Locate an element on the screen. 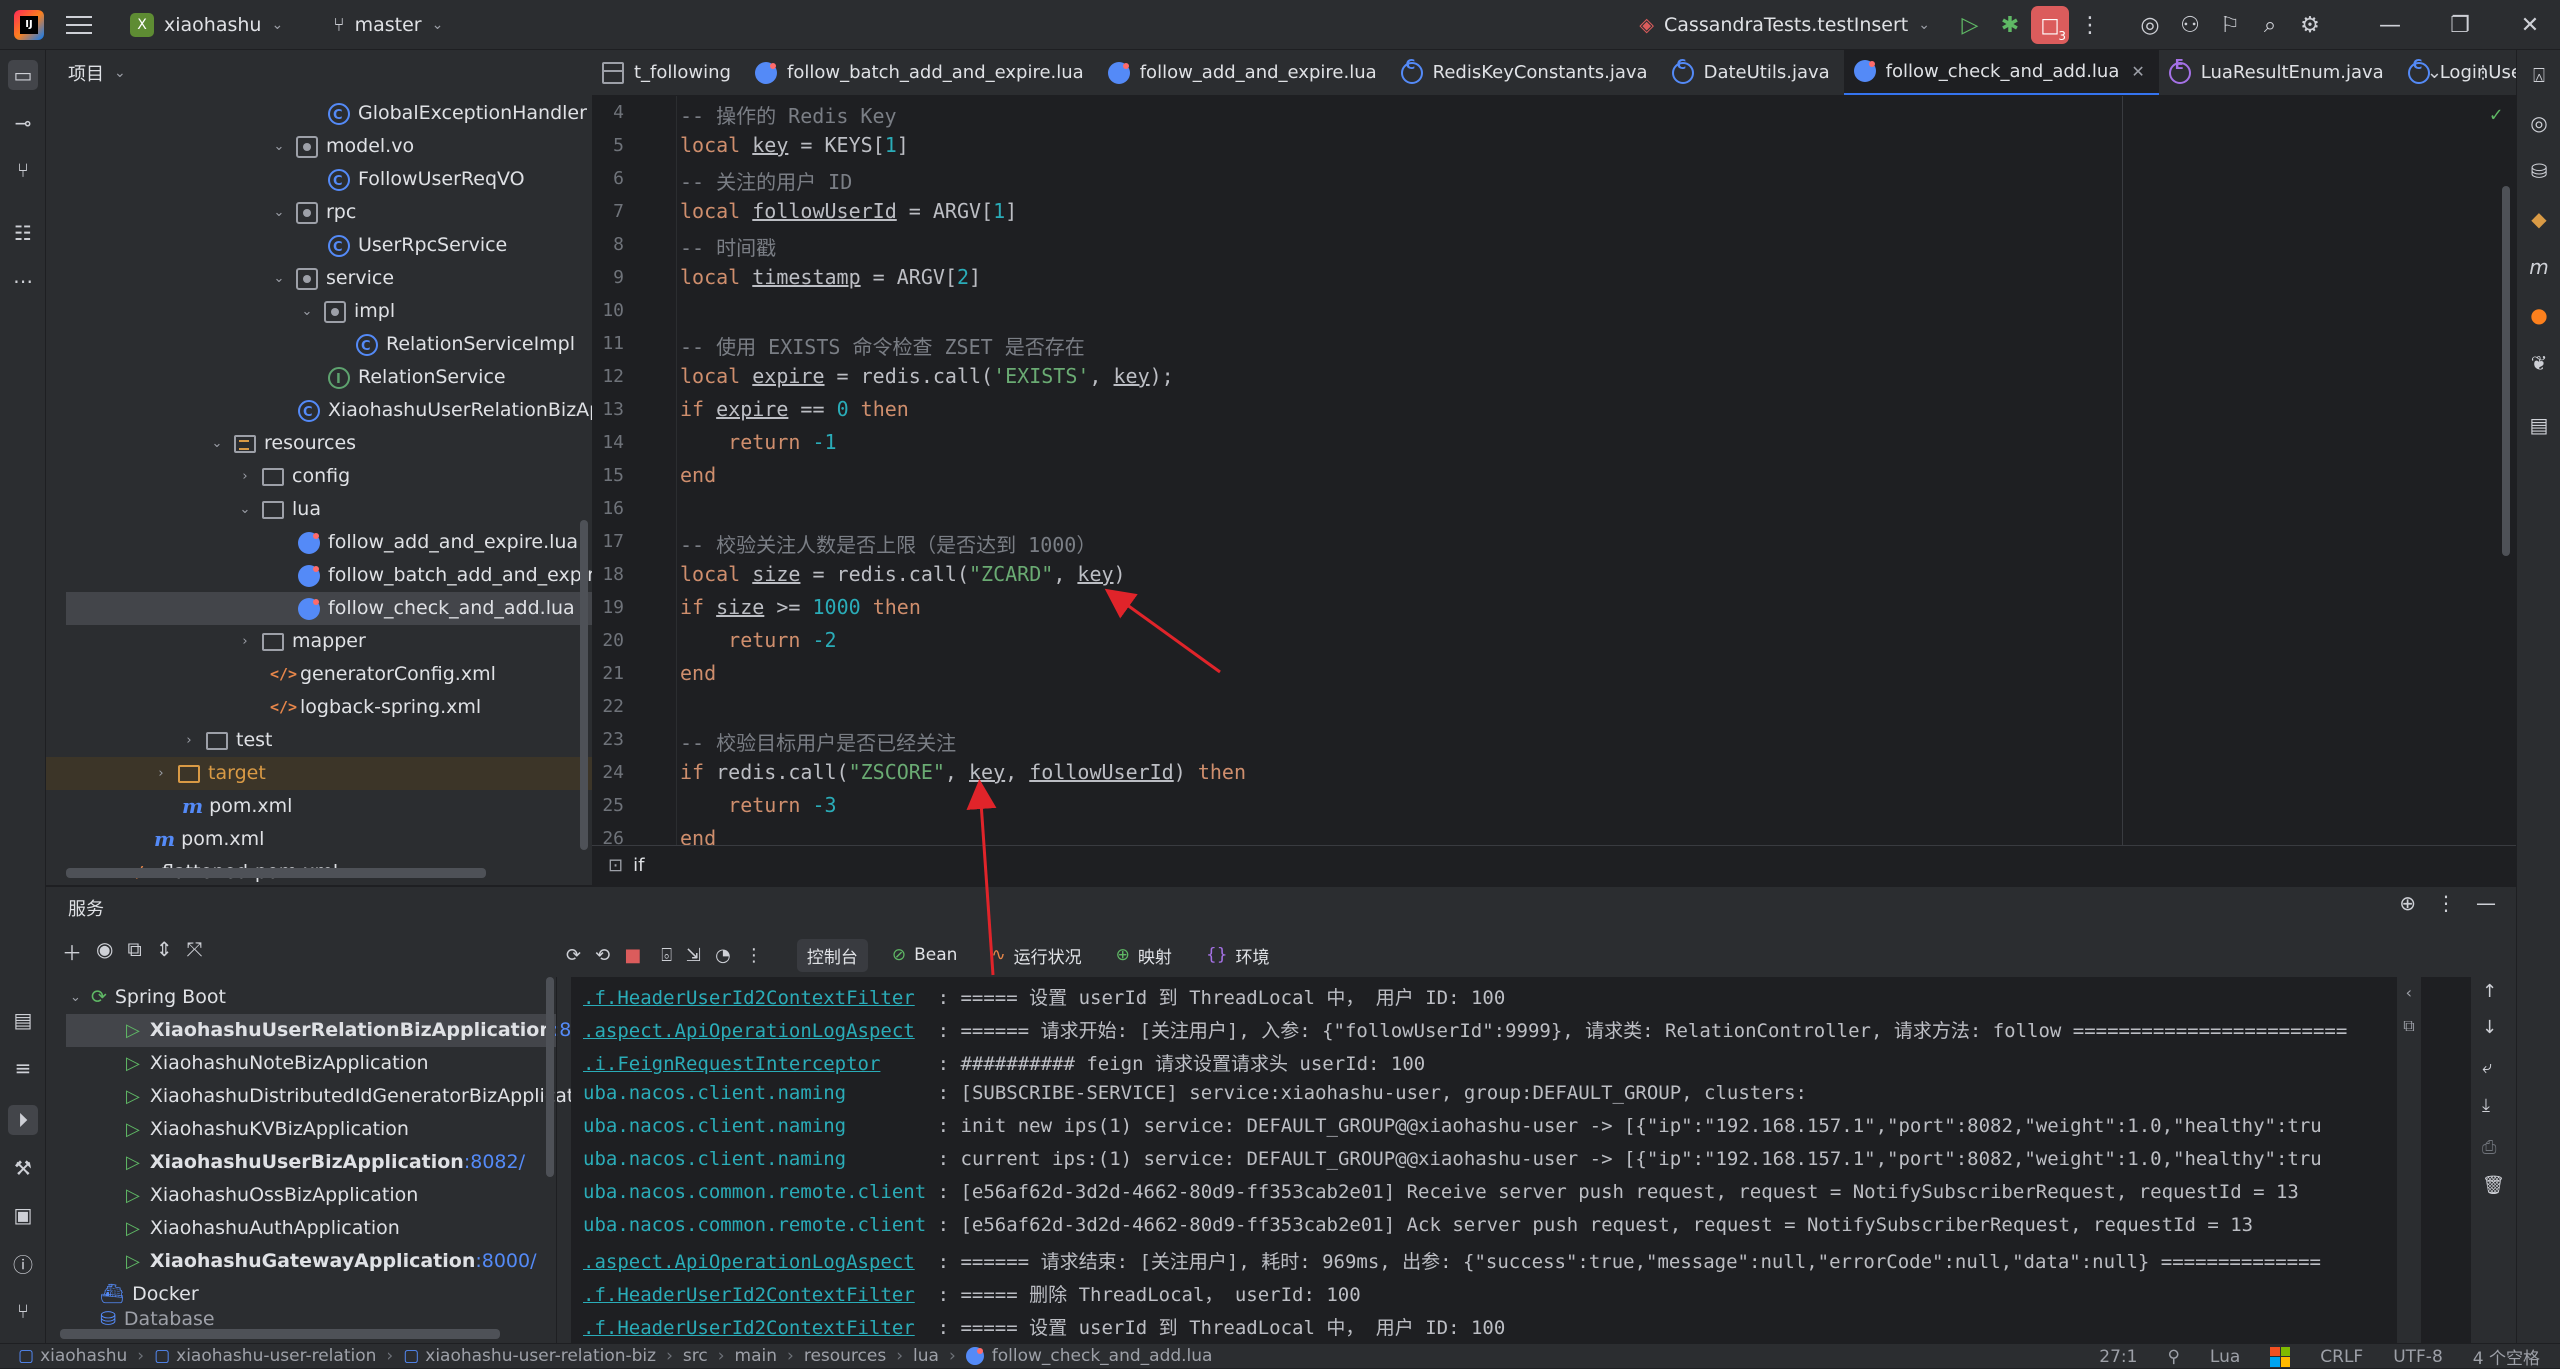 The image size is (2560, 1369). gradle-icon: ● is located at coordinates (2539, 315).